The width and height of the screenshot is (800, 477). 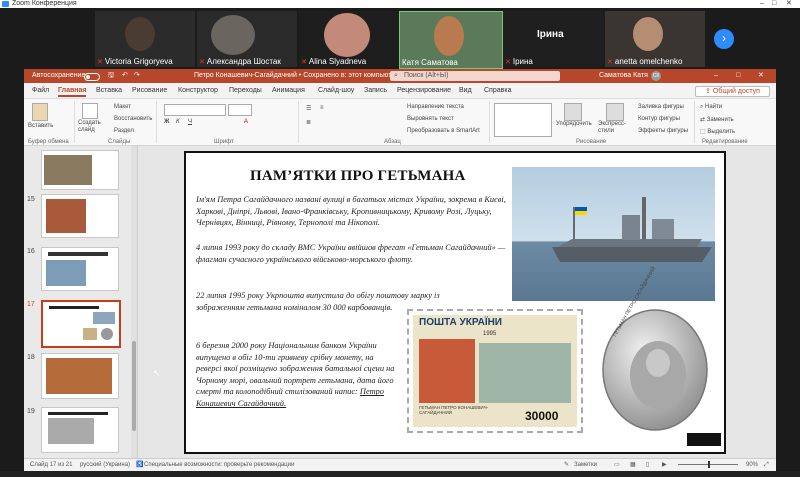 I want to click on participant-tile: ✕ anetta omelchenko, so click(x=655, y=39).